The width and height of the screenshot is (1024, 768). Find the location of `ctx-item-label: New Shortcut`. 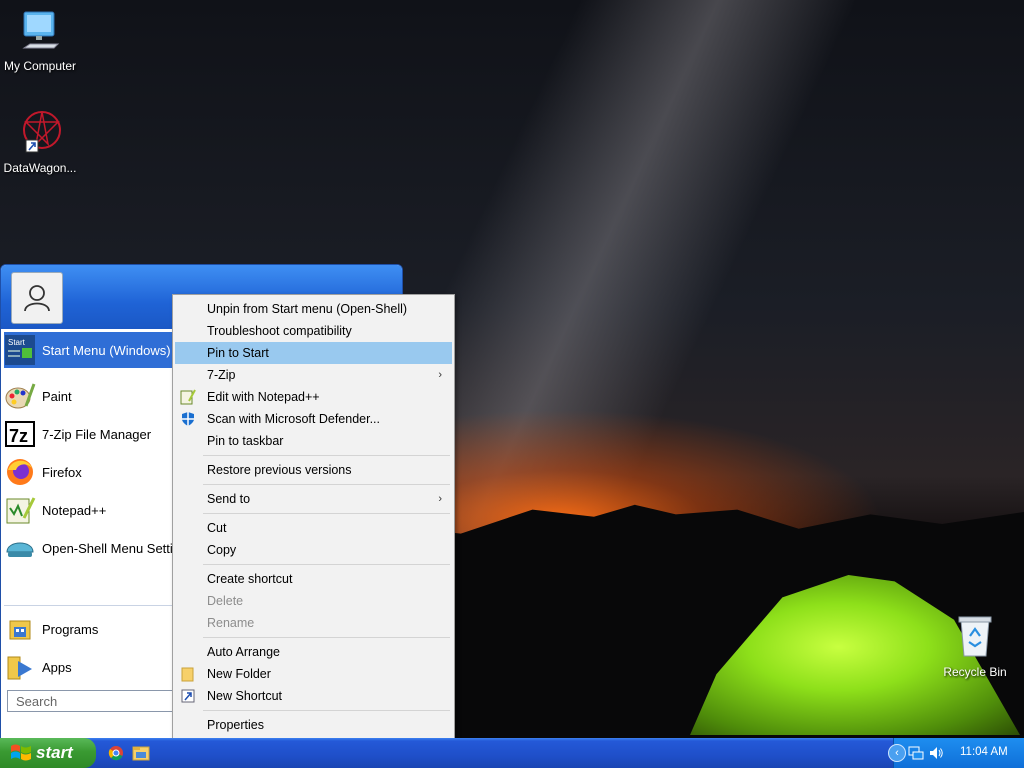

ctx-item-label: New Shortcut is located at coordinates (245, 696).